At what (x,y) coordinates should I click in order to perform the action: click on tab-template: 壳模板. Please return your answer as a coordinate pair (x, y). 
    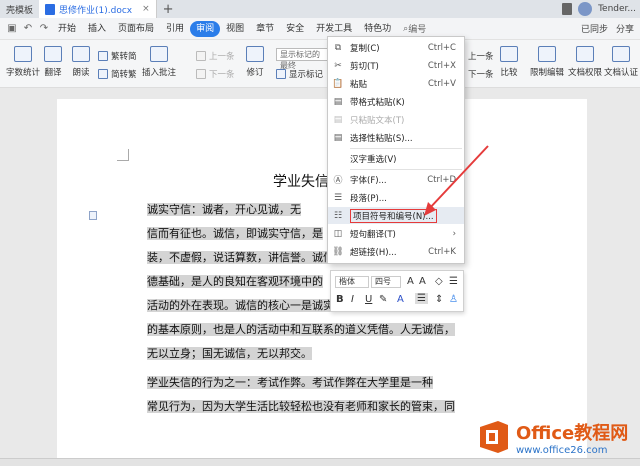
    Looking at the image, I should click on (19, 9).